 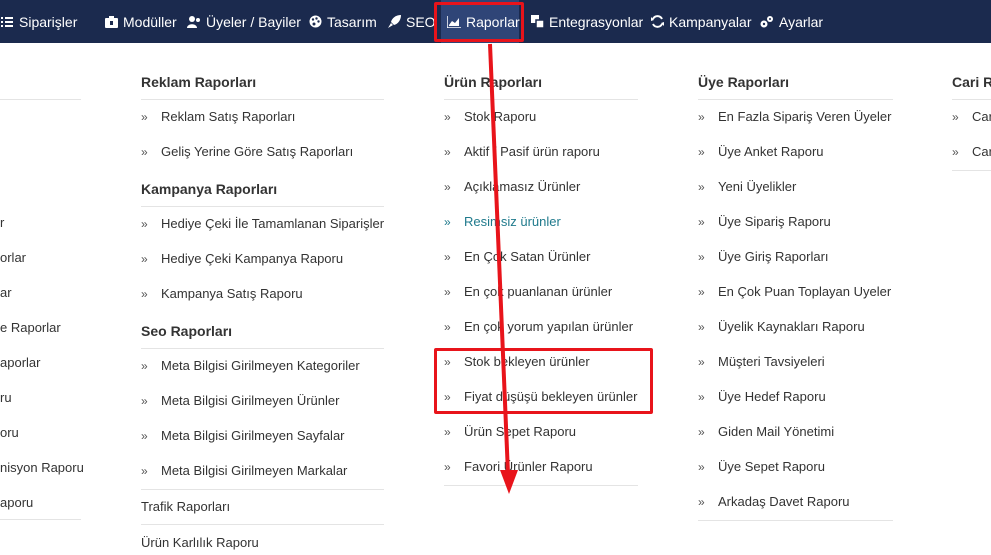 What do you see at coordinates (9, 432) in the screenshot?
I see `left-partial-item: oru` at bounding box center [9, 432].